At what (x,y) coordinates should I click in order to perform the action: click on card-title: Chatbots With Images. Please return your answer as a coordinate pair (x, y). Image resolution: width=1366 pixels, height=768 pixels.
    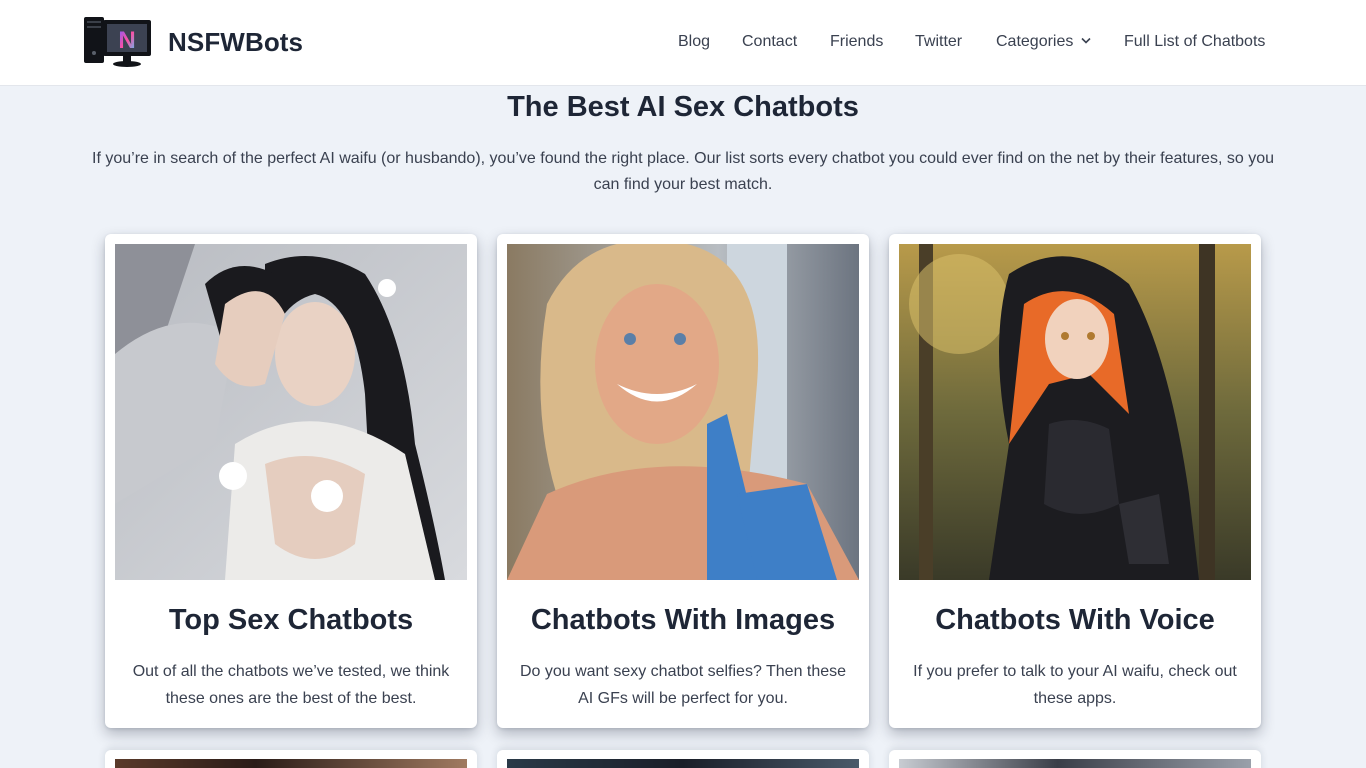
    Looking at the image, I should click on (683, 620).